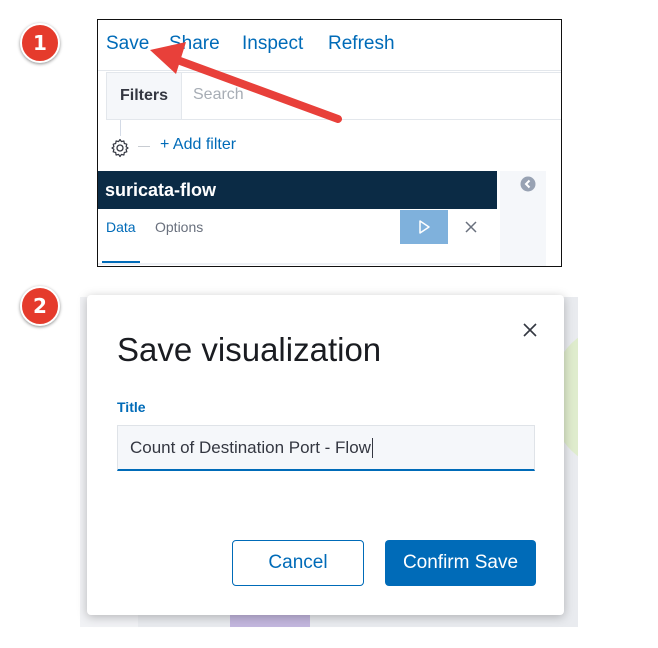 This screenshot has height=648, width=658. Describe the element at coordinates (40, 306) in the screenshot. I see `step-badge-2: 2` at that location.